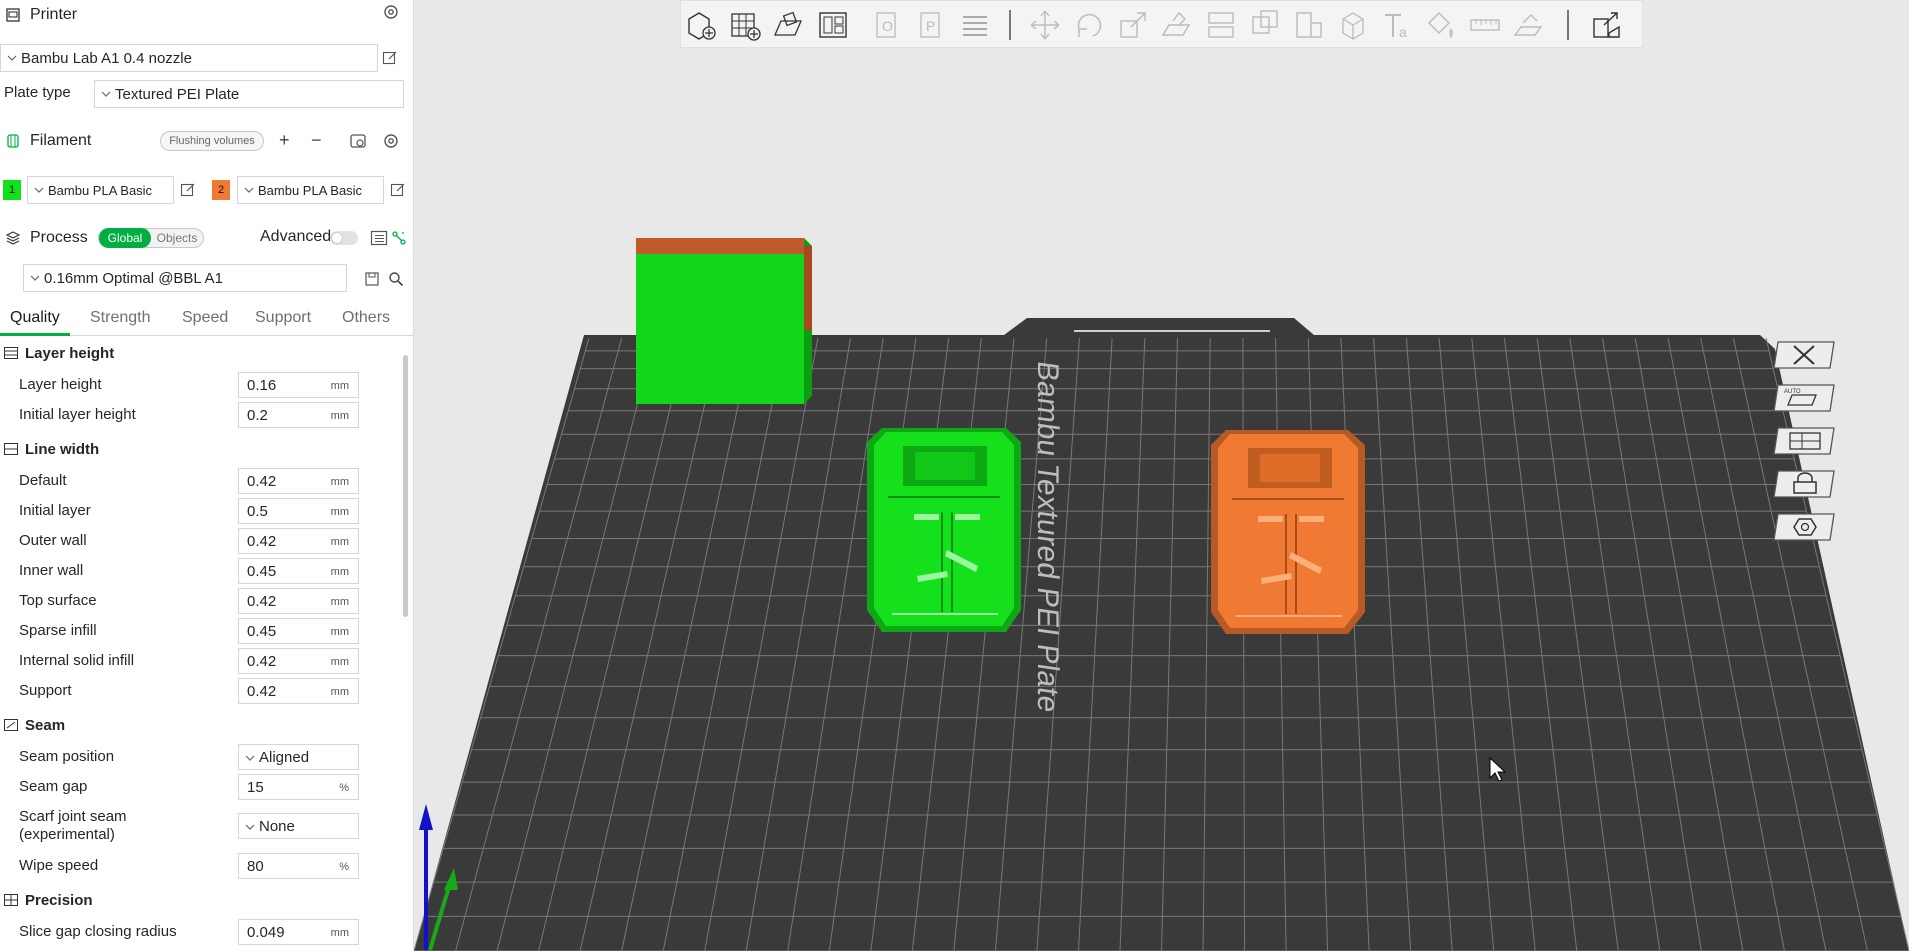  Describe the element at coordinates (298, 932) in the screenshot. I see `slice-gap-closing-radius-input: 0.049 mm` at that location.